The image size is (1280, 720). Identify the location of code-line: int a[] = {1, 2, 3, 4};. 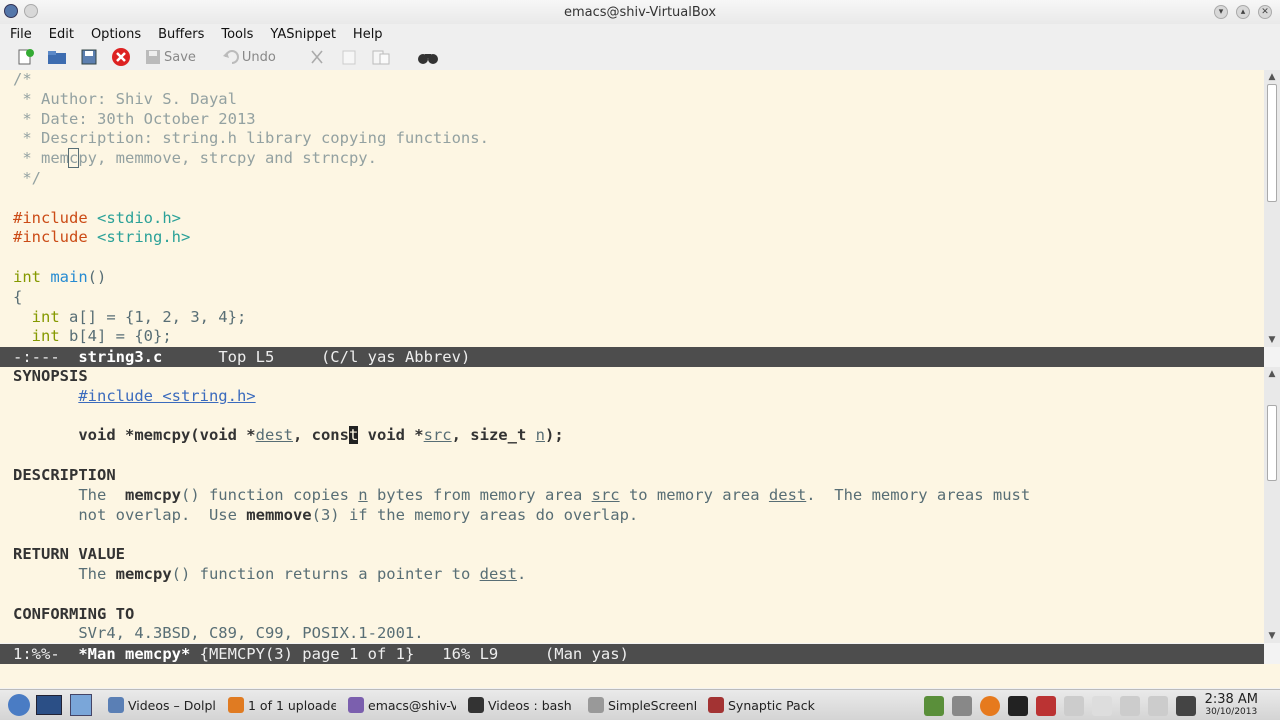
(638, 318).